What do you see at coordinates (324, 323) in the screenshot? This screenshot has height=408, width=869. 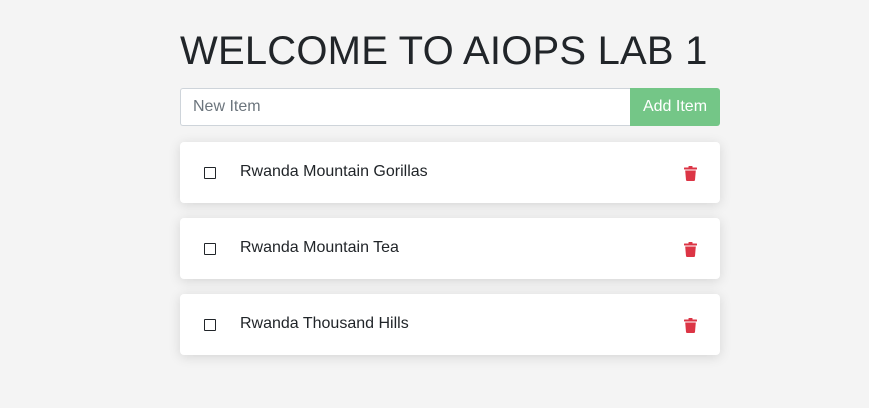 I see `item-label: Rwanda Thousand Hills` at bounding box center [324, 323].